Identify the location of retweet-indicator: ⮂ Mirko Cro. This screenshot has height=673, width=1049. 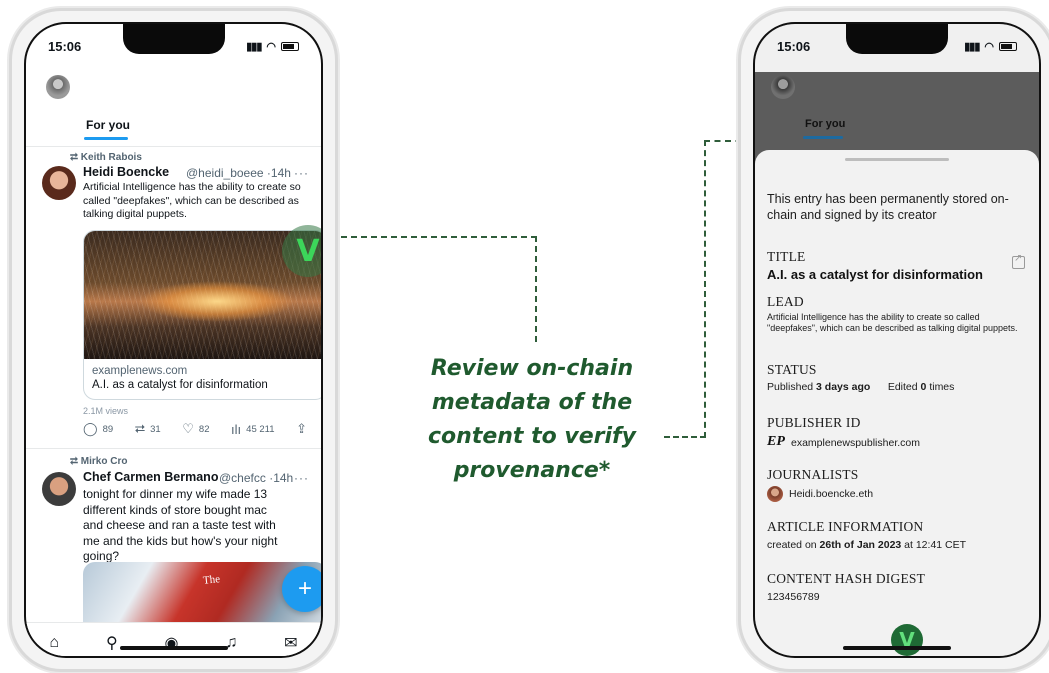
(99, 461).